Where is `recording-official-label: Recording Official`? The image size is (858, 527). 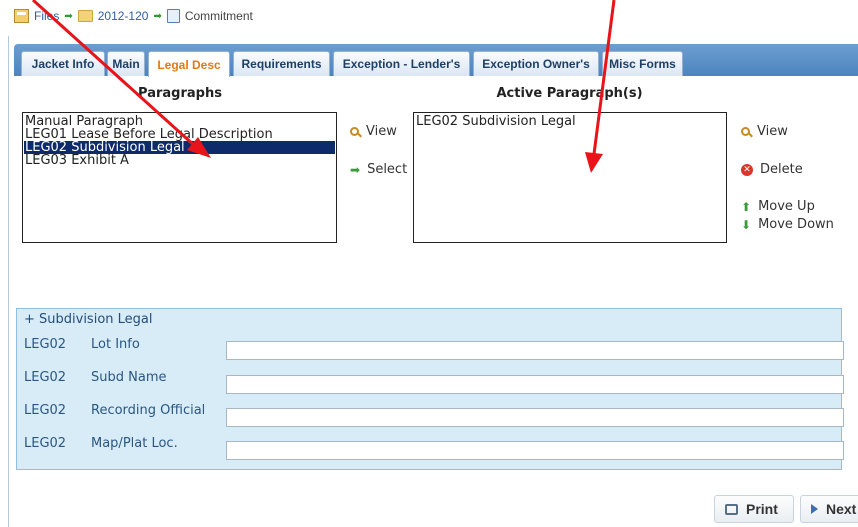
recording-official-label: Recording Official is located at coordinates (148, 410).